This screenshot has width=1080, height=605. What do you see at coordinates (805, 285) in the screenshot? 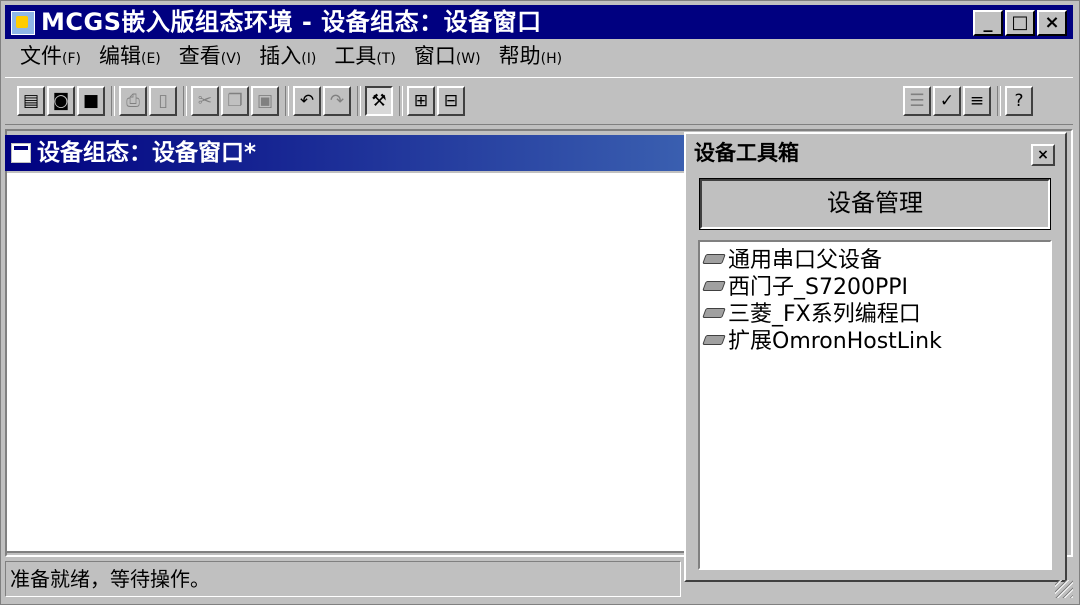
I see `device-item: 西门子_S7200PPI` at bounding box center [805, 285].